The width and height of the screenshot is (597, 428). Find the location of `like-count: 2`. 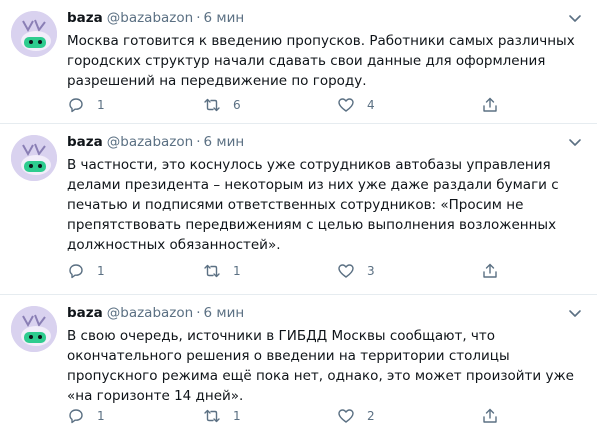

like-count: 2 is located at coordinates (371, 416).